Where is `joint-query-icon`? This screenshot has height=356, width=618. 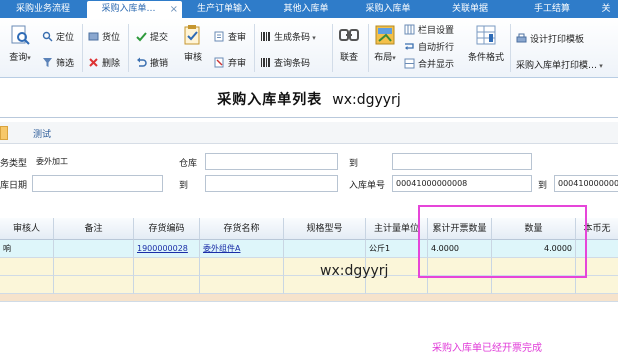 joint-query-icon is located at coordinates (349, 35).